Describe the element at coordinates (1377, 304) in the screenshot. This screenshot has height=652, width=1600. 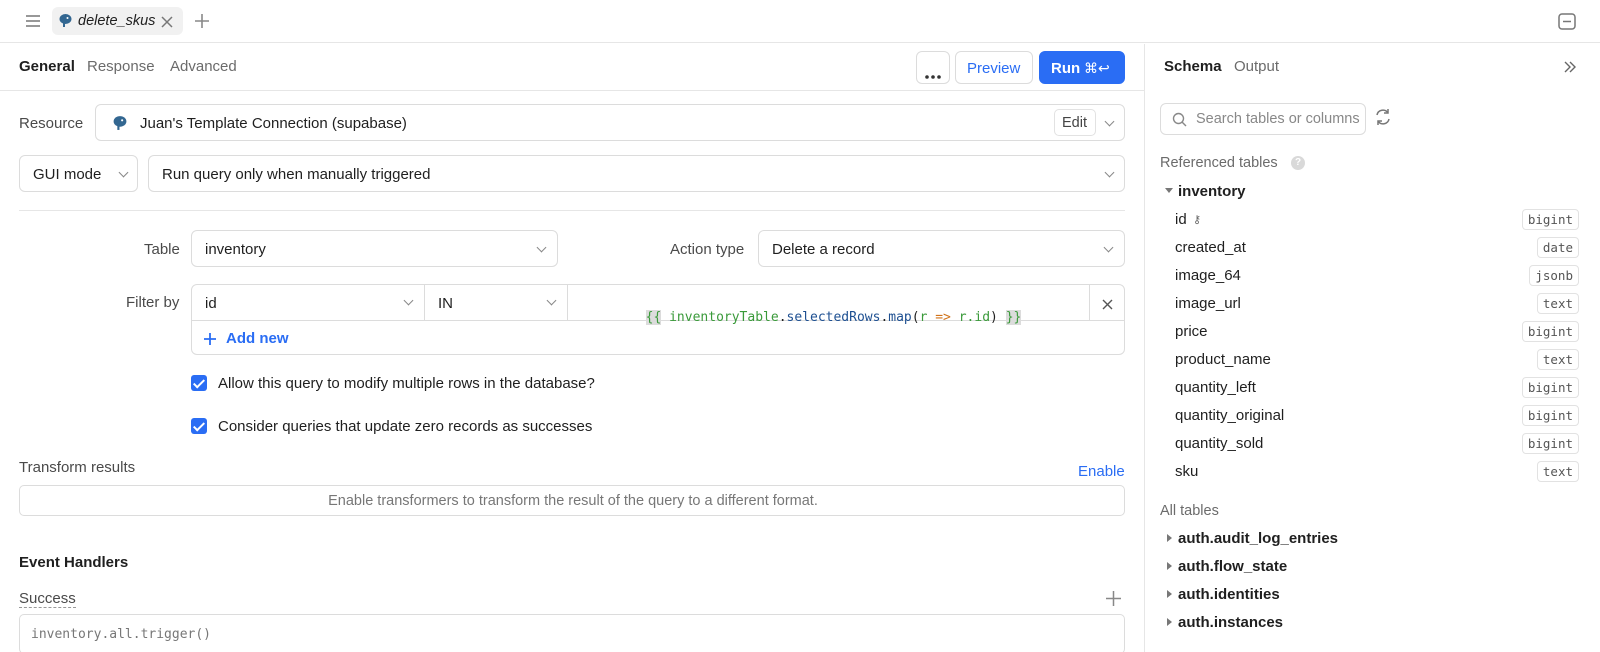
I see `schema-column-row: image_url text` at that location.